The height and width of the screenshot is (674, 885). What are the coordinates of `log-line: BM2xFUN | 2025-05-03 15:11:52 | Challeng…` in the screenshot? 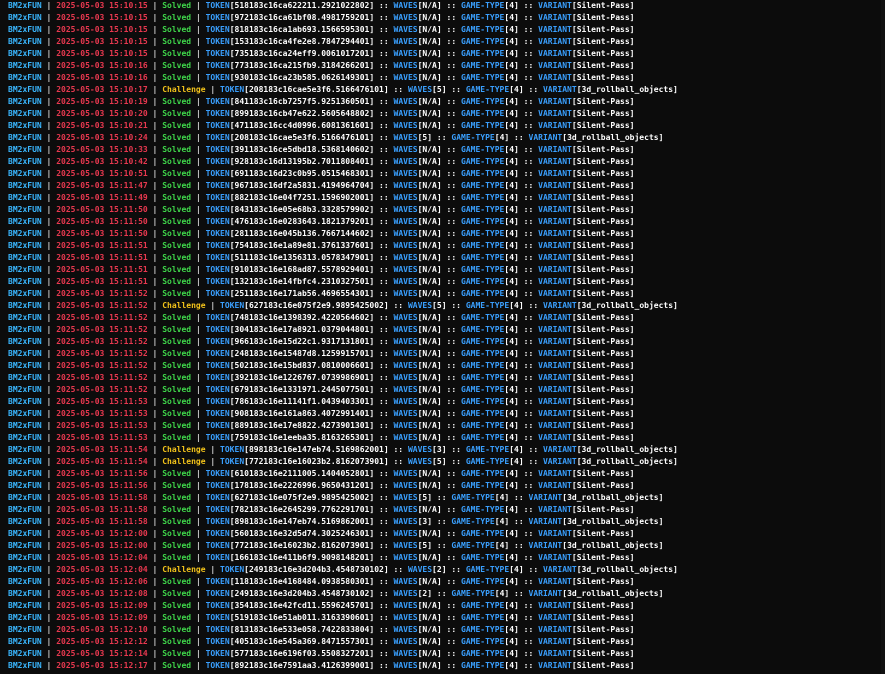 It's located at (446, 306).